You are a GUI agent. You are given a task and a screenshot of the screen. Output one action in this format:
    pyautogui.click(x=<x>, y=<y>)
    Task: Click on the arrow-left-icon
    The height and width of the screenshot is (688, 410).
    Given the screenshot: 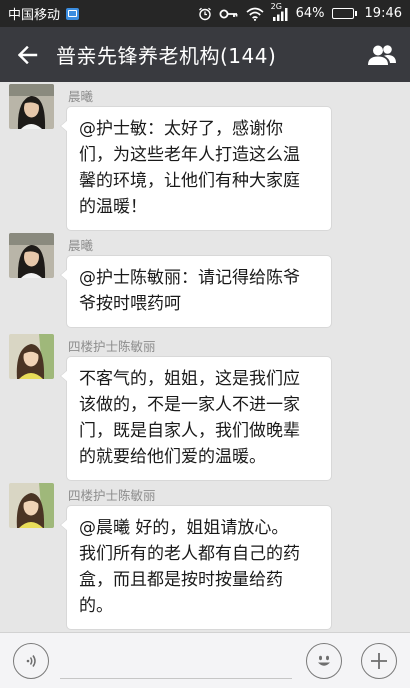 What is the action you would take?
    pyautogui.click(x=28, y=54)
    